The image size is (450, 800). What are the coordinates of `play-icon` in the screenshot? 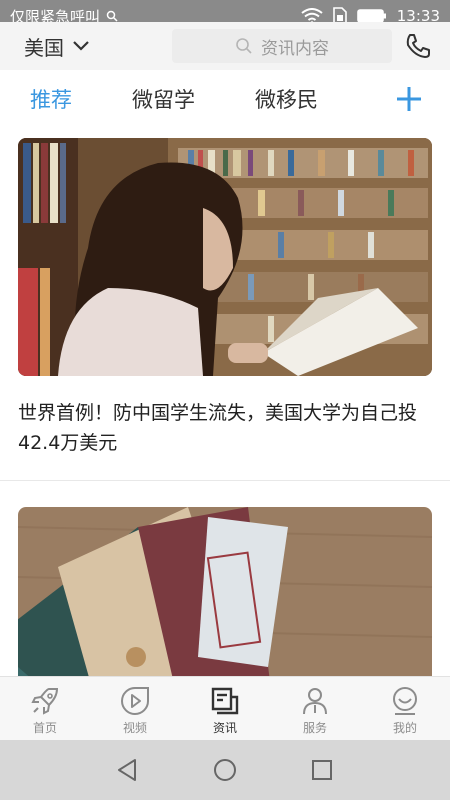 It's located at (135, 701).